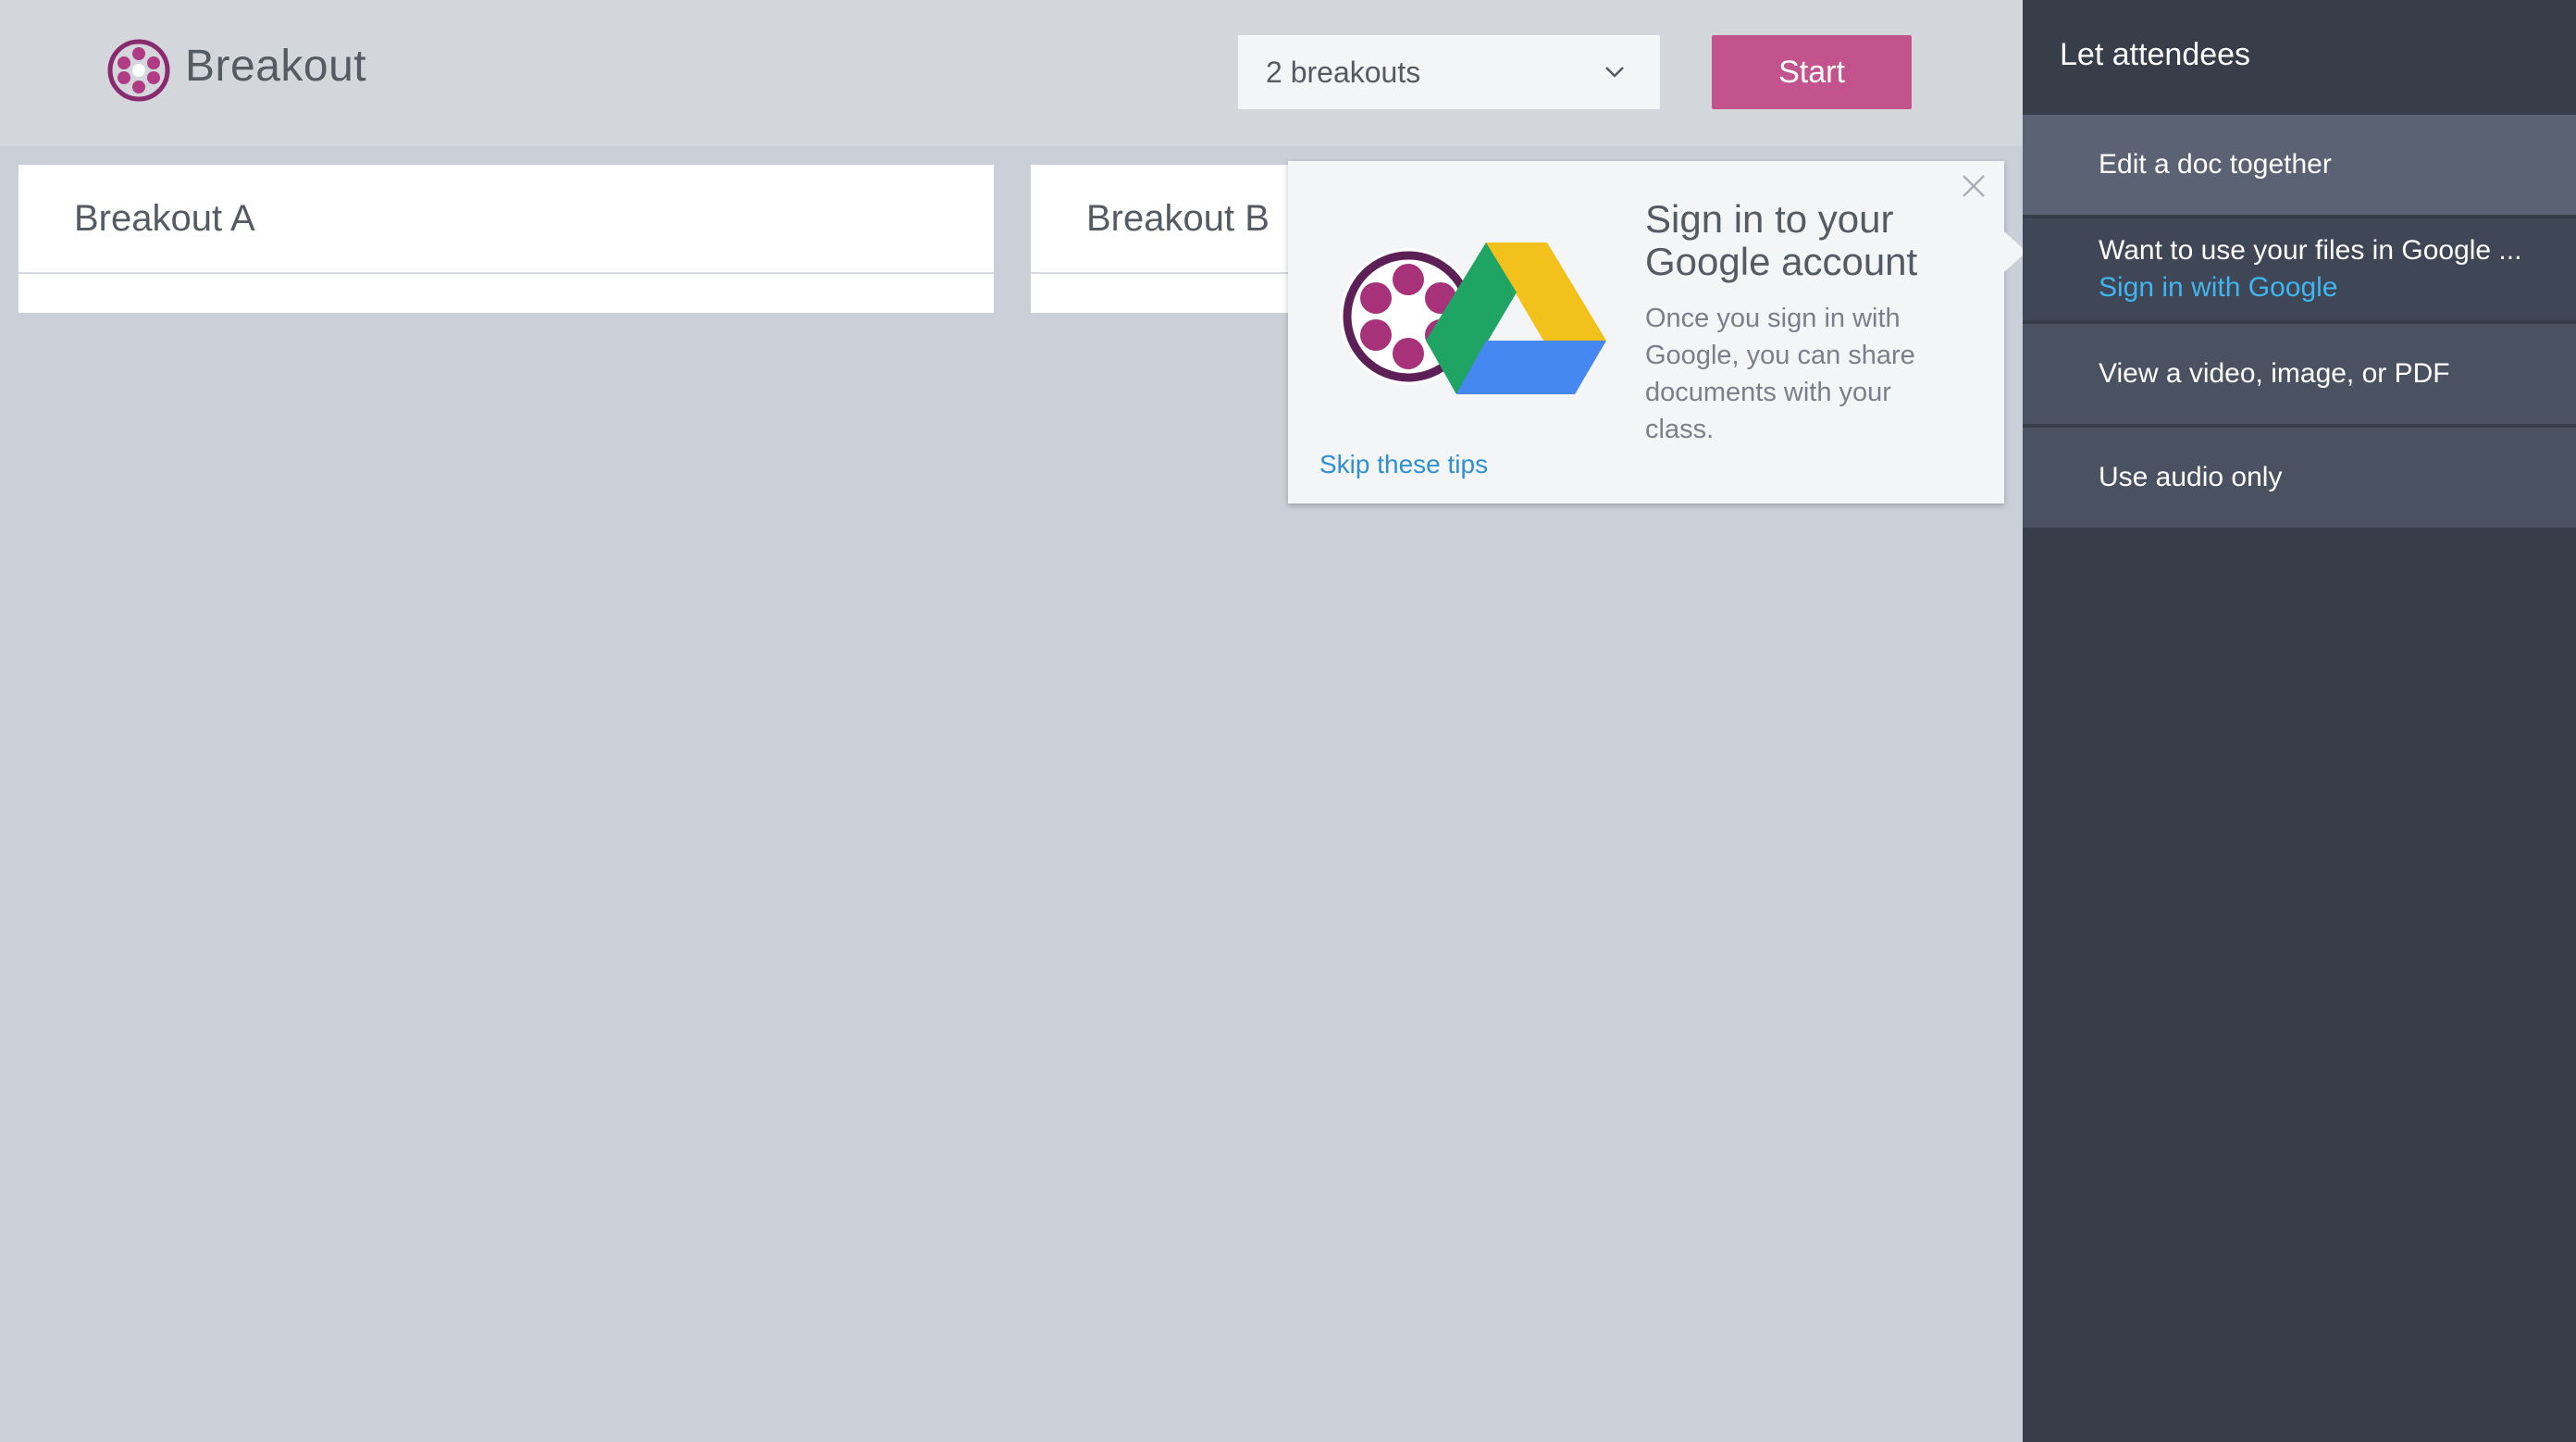 The height and width of the screenshot is (1442, 2576). Describe the element at coordinates (2191, 477) in the screenshot. I see `option-label: Use audio only` at that location.